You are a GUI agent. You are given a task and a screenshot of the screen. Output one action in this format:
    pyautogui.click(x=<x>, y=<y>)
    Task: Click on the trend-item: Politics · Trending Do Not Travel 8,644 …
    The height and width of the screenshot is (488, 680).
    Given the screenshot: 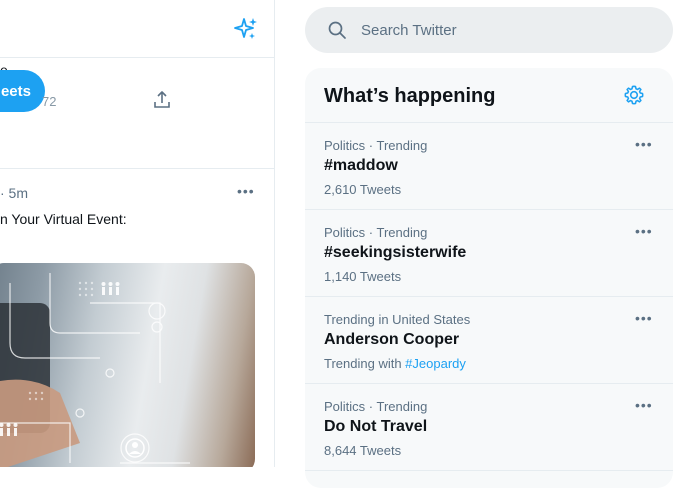 What is the action you would take?
    pyautogui.click(x=489, y=427)
    